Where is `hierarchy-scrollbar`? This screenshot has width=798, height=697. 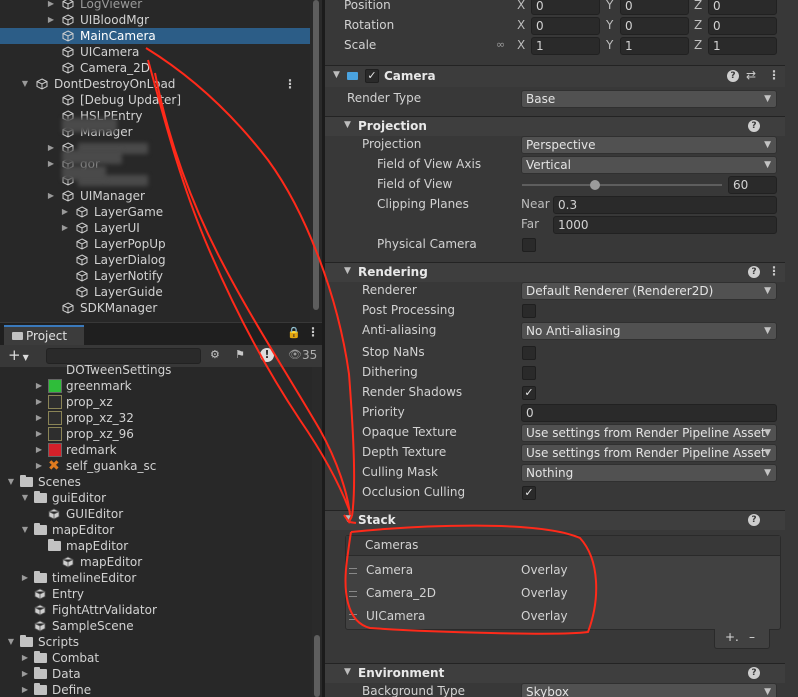
hierarchy-scrollbar is located at coordinates (316, 161).